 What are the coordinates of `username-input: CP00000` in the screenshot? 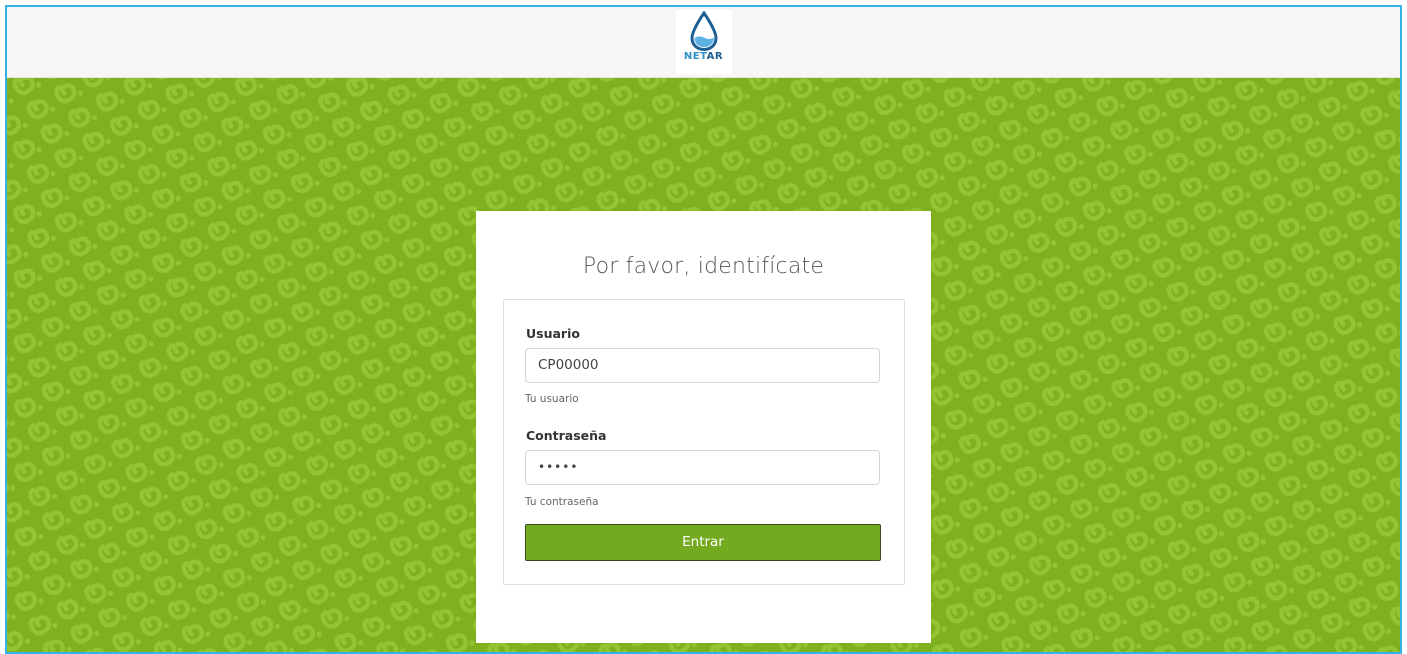 It's located at (702, 365).